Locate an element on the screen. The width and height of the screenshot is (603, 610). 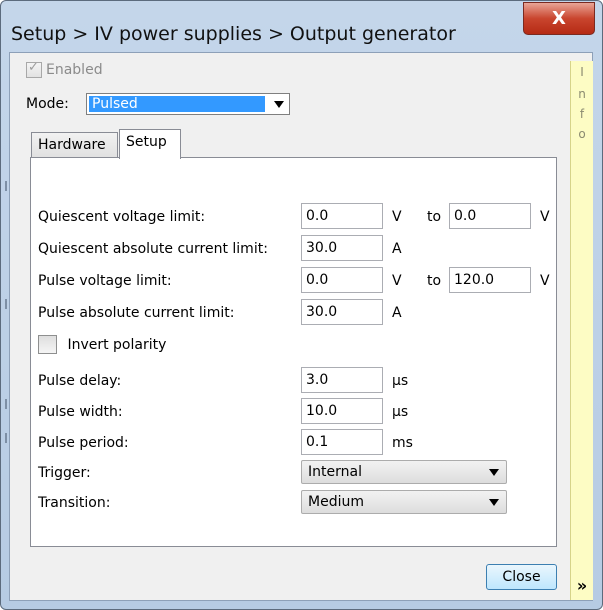
trigger-label: Trigger: is located at coordinates (64, 473).